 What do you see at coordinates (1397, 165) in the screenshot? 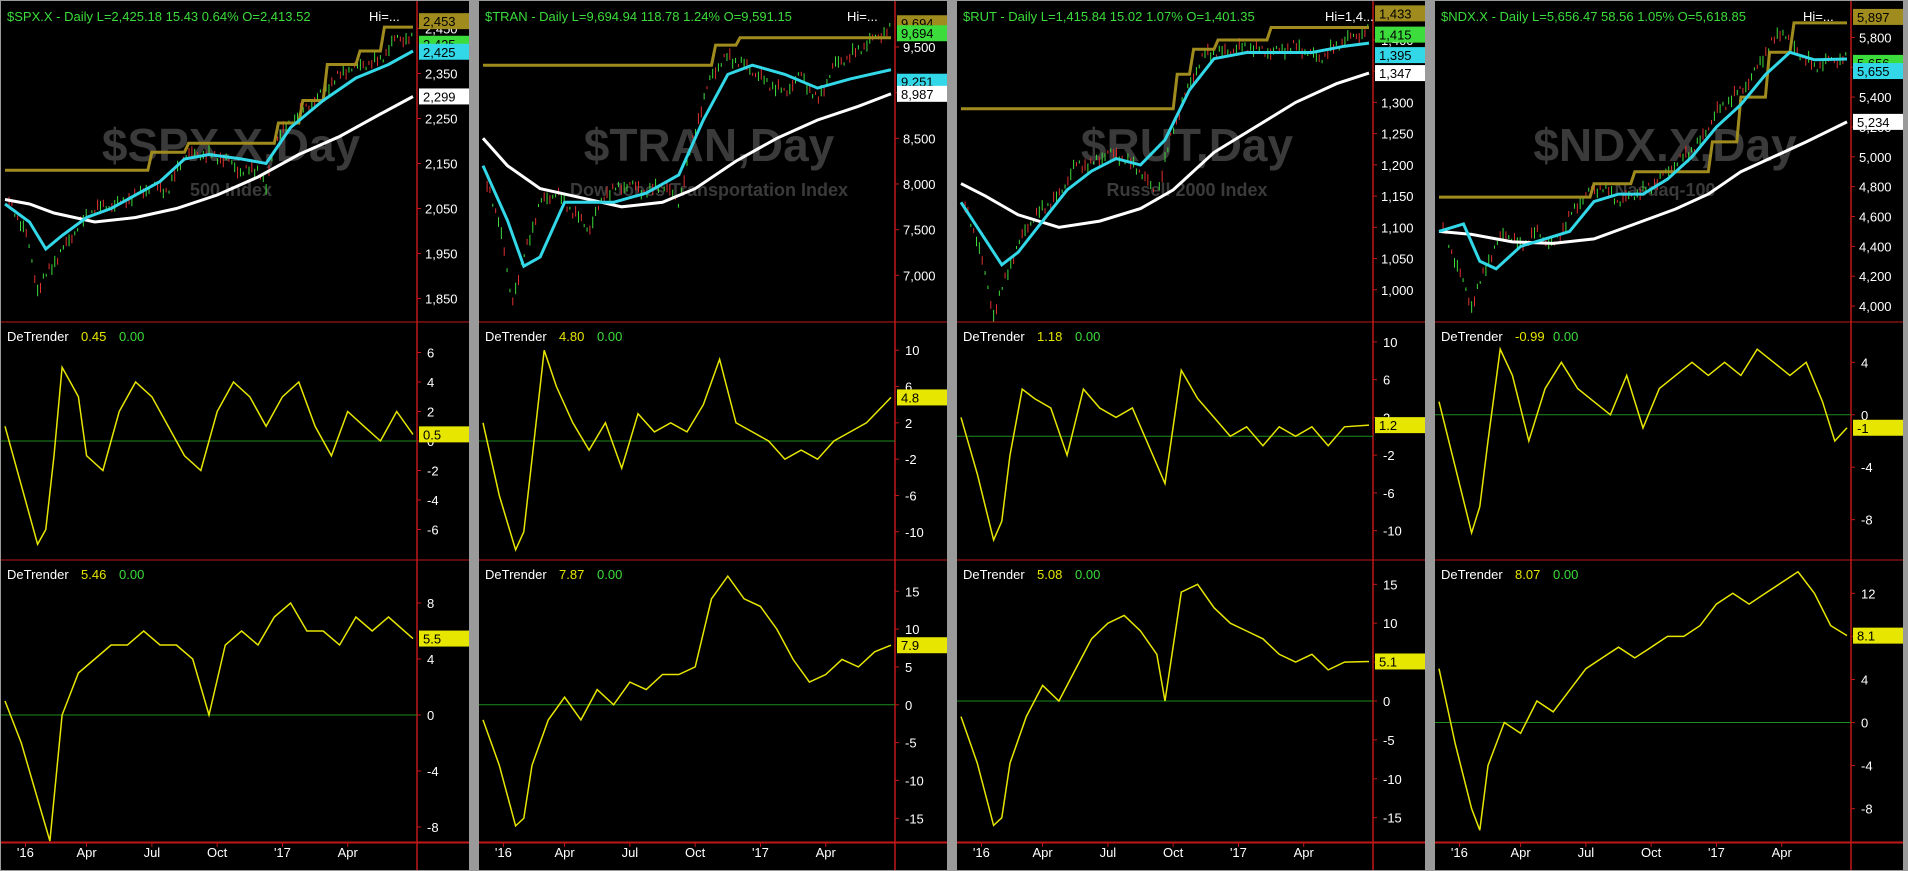
I see `price-tick-label: 1,200` at bounding box center [1397, 165].